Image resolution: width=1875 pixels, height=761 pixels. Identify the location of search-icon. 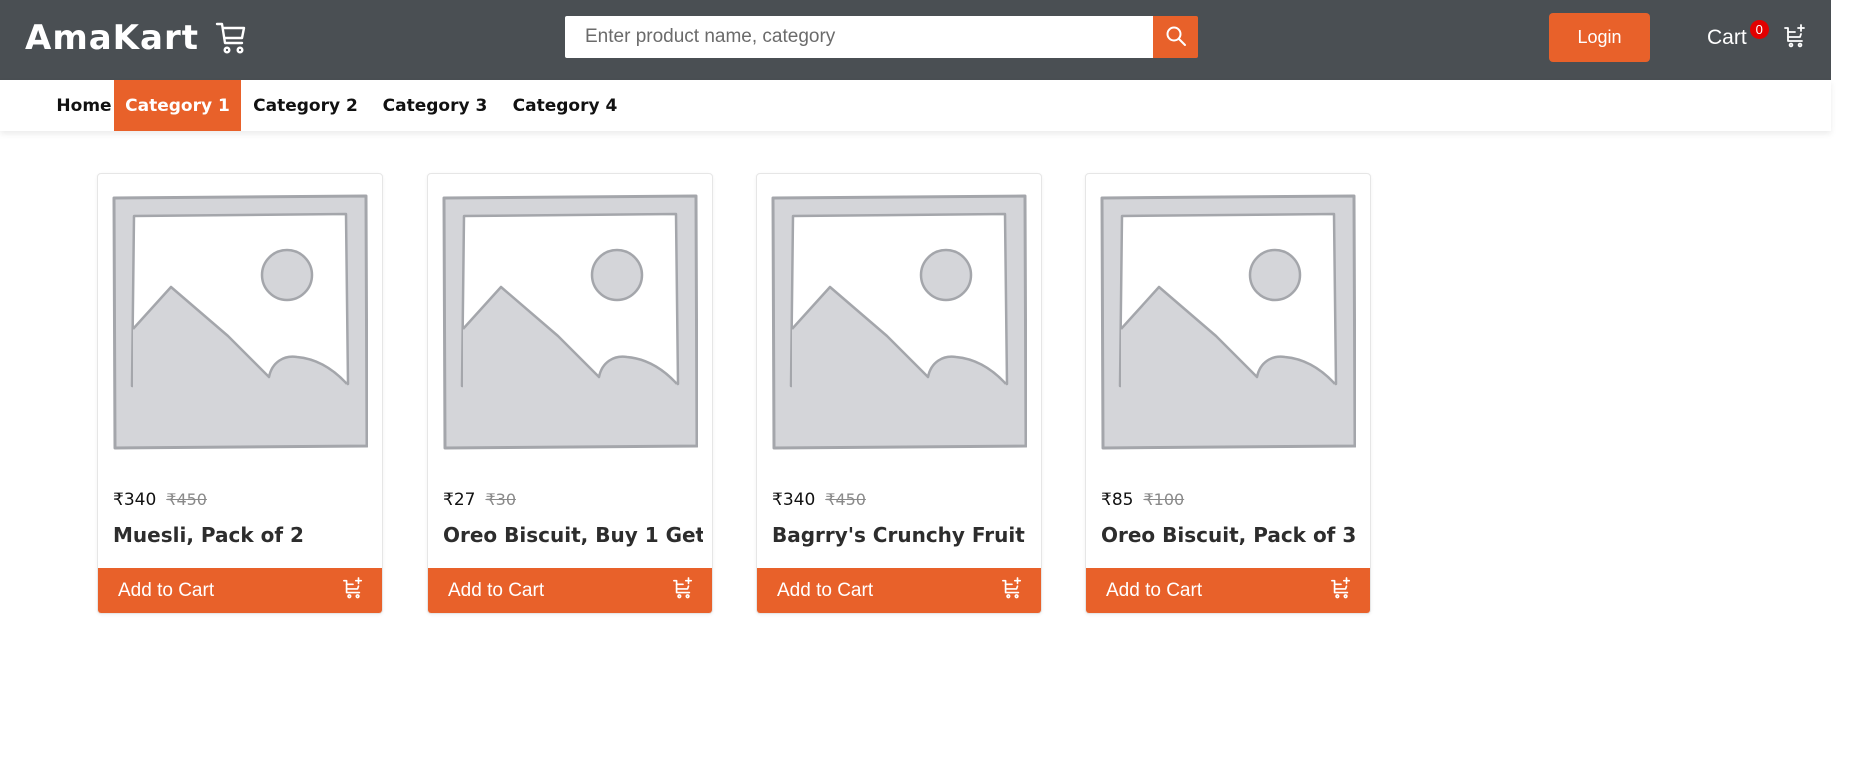
(1176, 37).